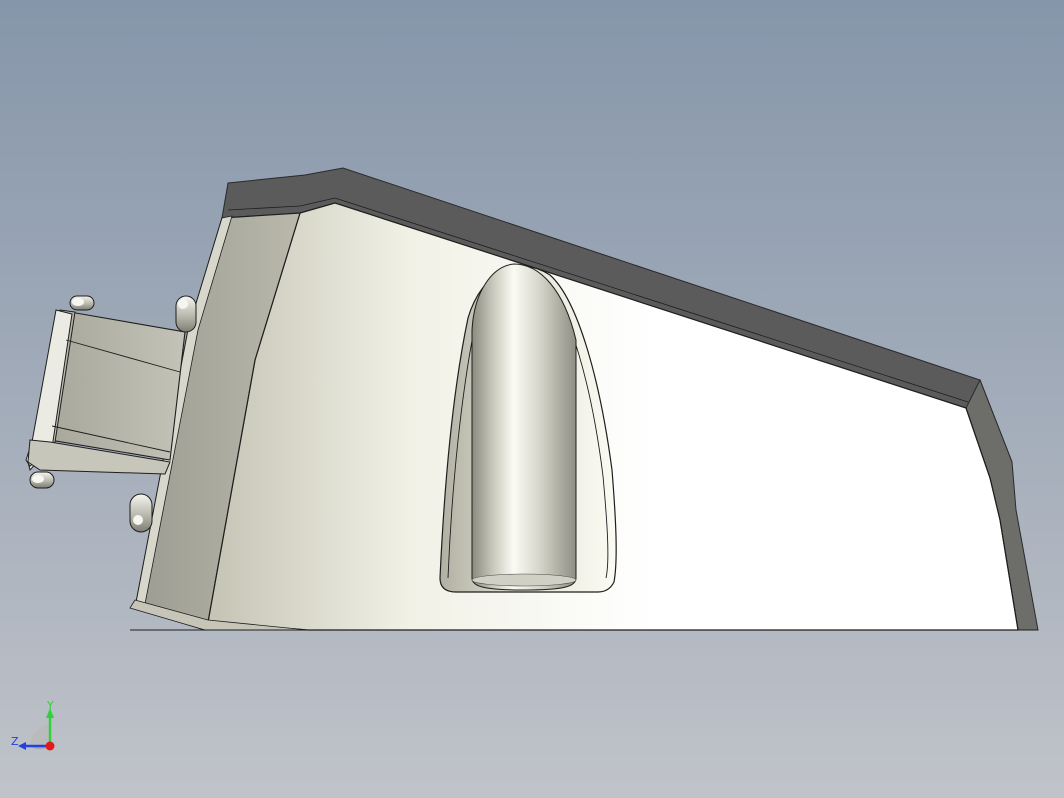  Describe the element at coordinates (186, 314) in the screenshot. I see `mount-screw-top` at that location.